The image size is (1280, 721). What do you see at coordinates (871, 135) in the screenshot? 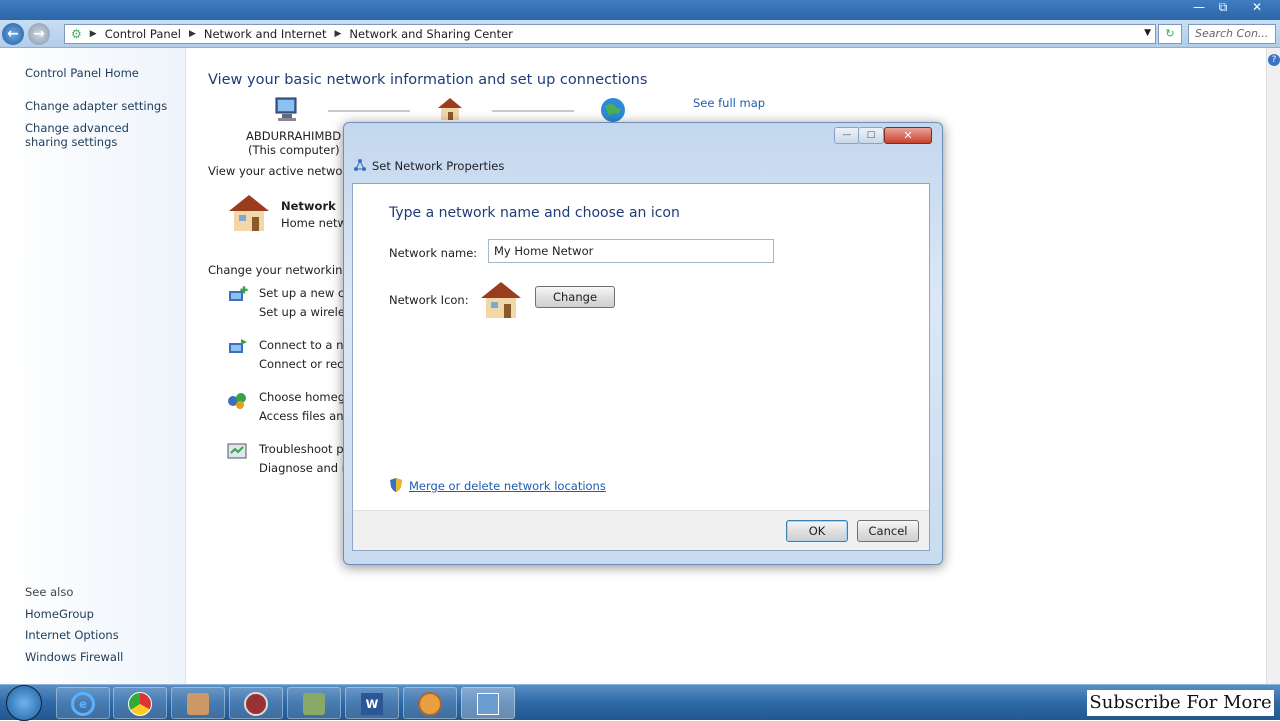
I see `dialog-maximize-button: □` at bounding box center [871, 135].